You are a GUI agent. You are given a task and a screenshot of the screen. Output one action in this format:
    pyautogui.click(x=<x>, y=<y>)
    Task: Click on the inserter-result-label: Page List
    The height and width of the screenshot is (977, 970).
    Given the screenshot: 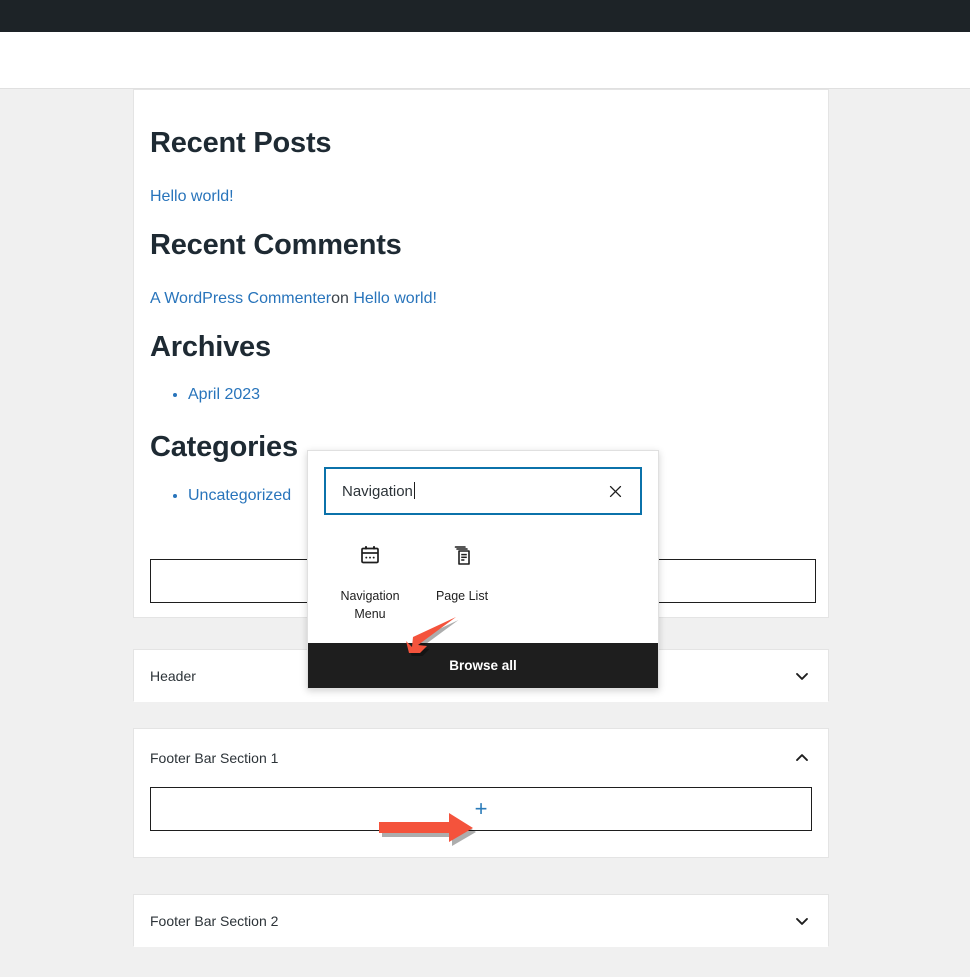 What is the action you would take?
    pyautogui.click(x=462, y=596)
    